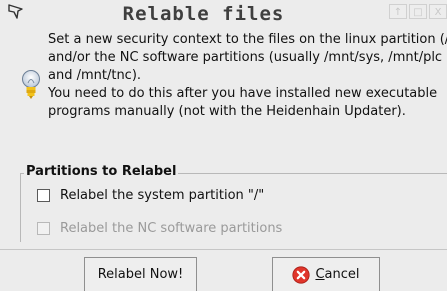  I want to click on window-title: Relable files, so click(203, 14).